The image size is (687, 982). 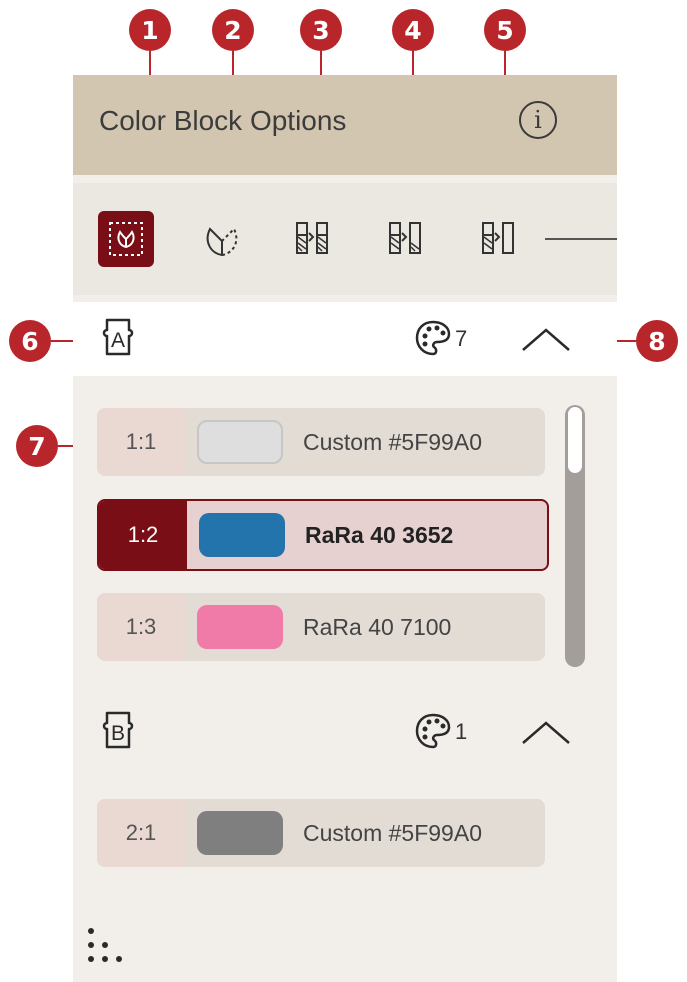 I want to click on row-number: 1:3, so click(x=141, y=626).